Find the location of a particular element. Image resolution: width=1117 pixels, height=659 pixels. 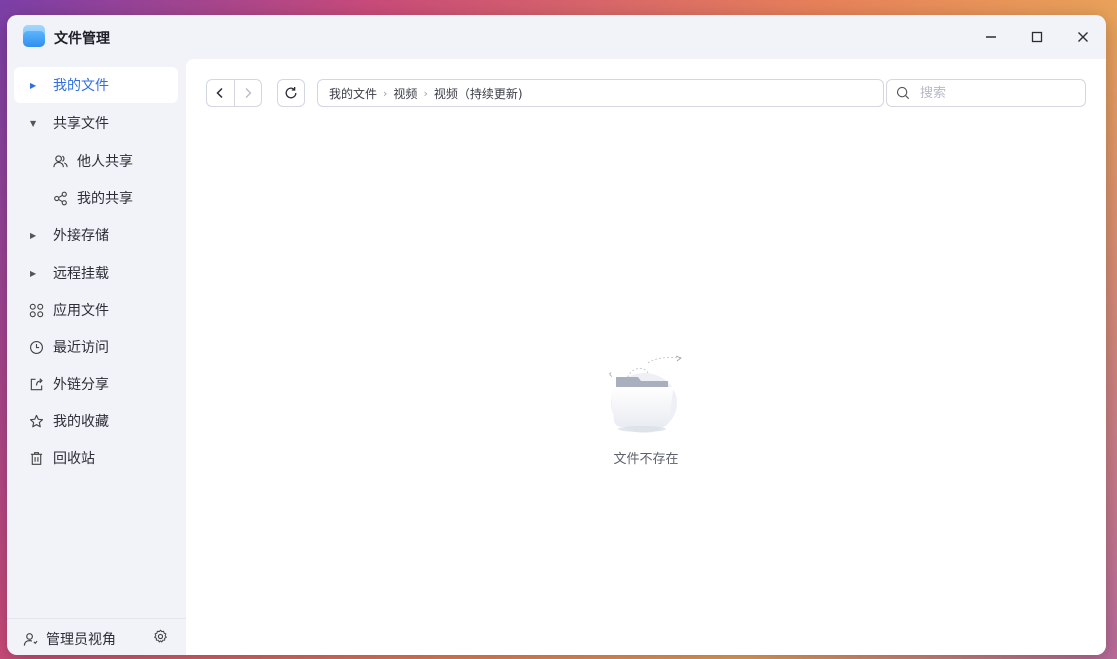

maximize-icon is located at coordinates (1037, 37).